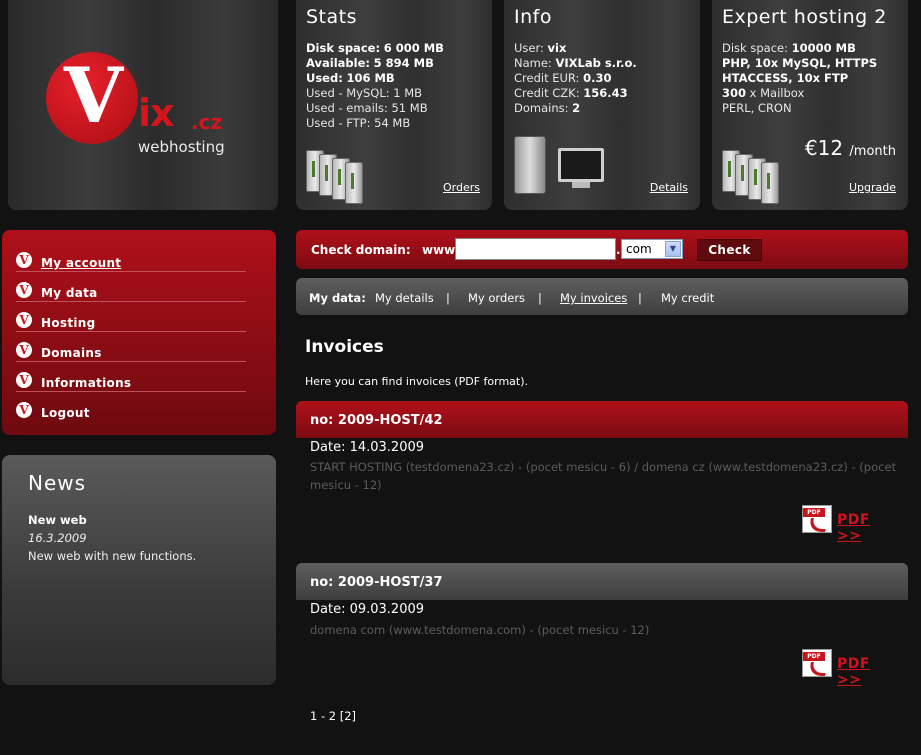  Describe the element at coordinates (404, 298) in the screenshot. I see `tab-my-details: My details` at that location.